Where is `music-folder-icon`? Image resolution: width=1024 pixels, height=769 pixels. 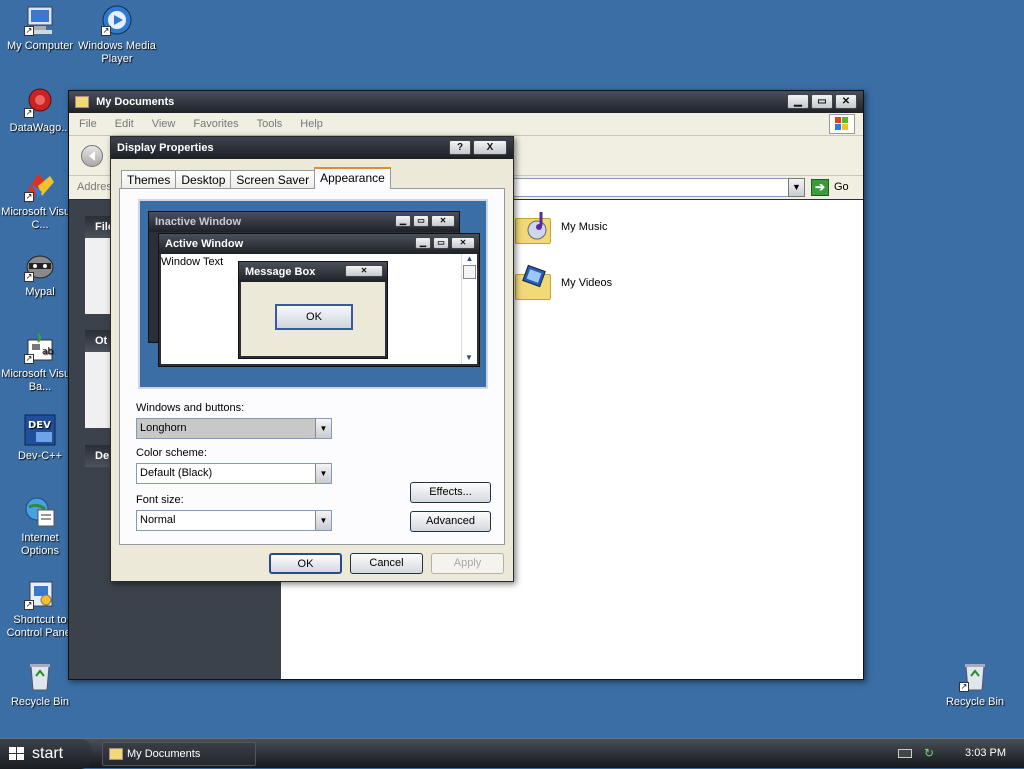
music-folder-icon is located at coordinates (533, 227).